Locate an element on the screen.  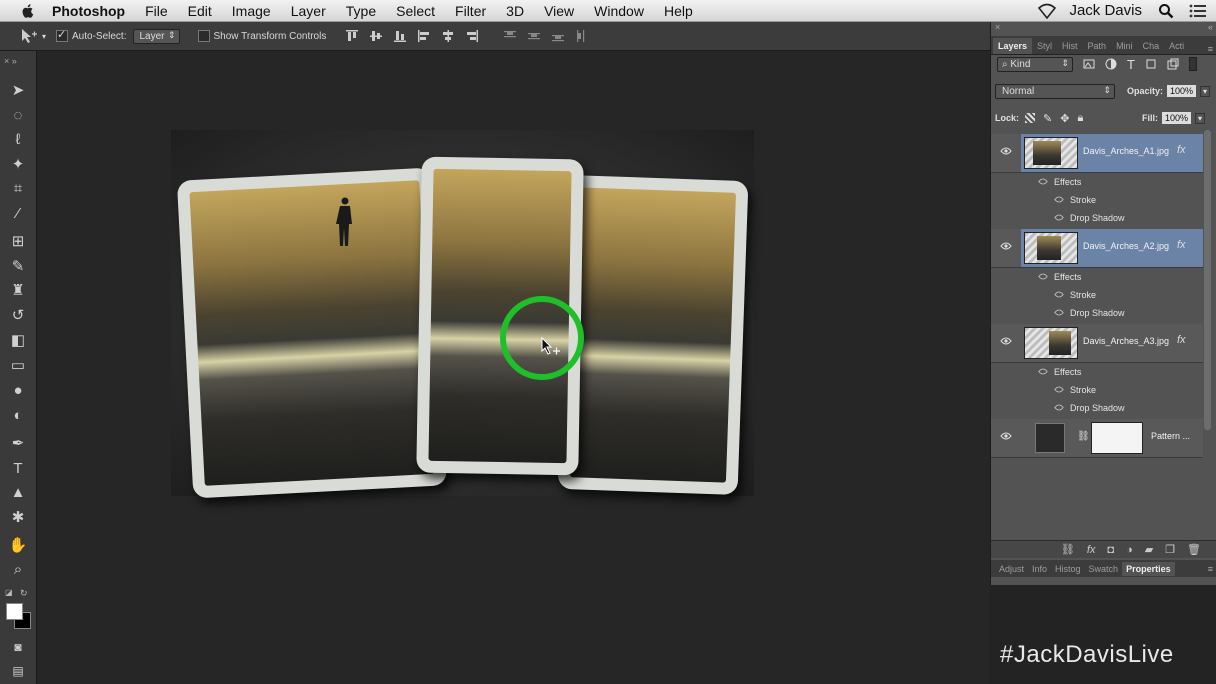
layer-row: Davis_Arches_A3.jpg fx is located at coordinates (1097, 343).